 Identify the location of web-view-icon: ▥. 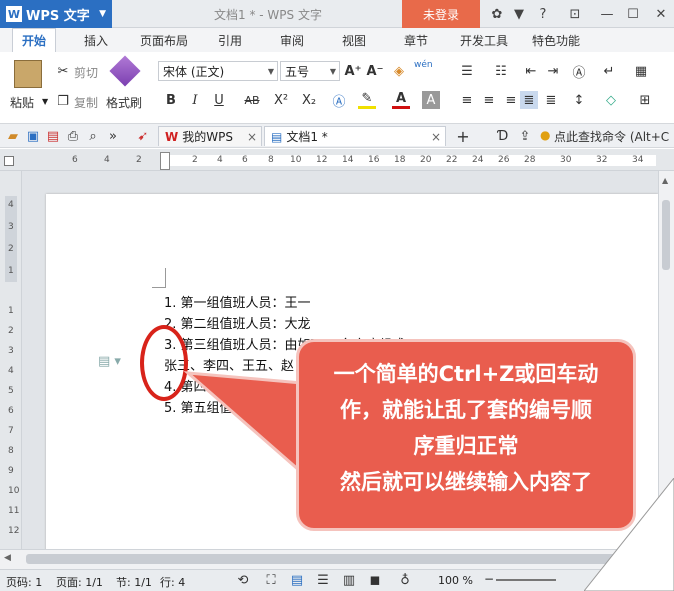
(349, 580).